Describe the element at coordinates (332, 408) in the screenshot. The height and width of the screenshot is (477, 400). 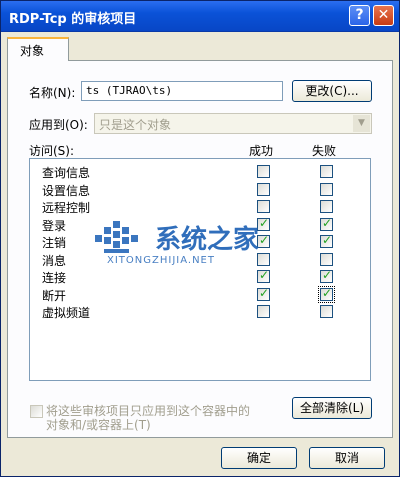
I see `clear-all-button: 全部清除(L)` at that location.